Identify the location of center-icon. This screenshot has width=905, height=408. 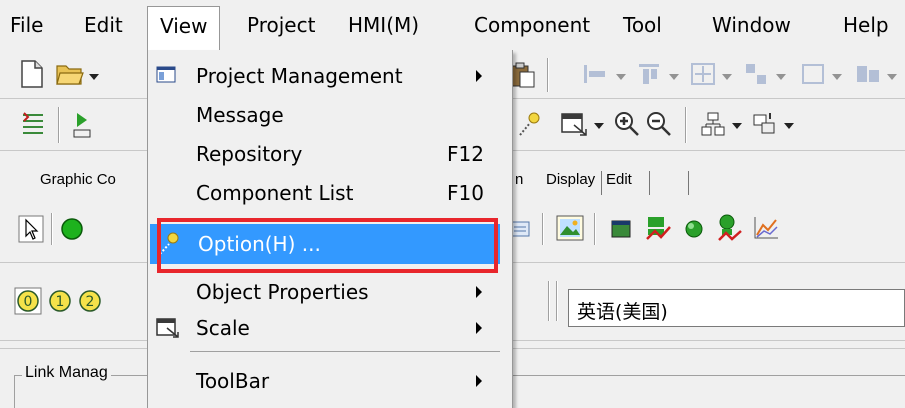
(703, 74).